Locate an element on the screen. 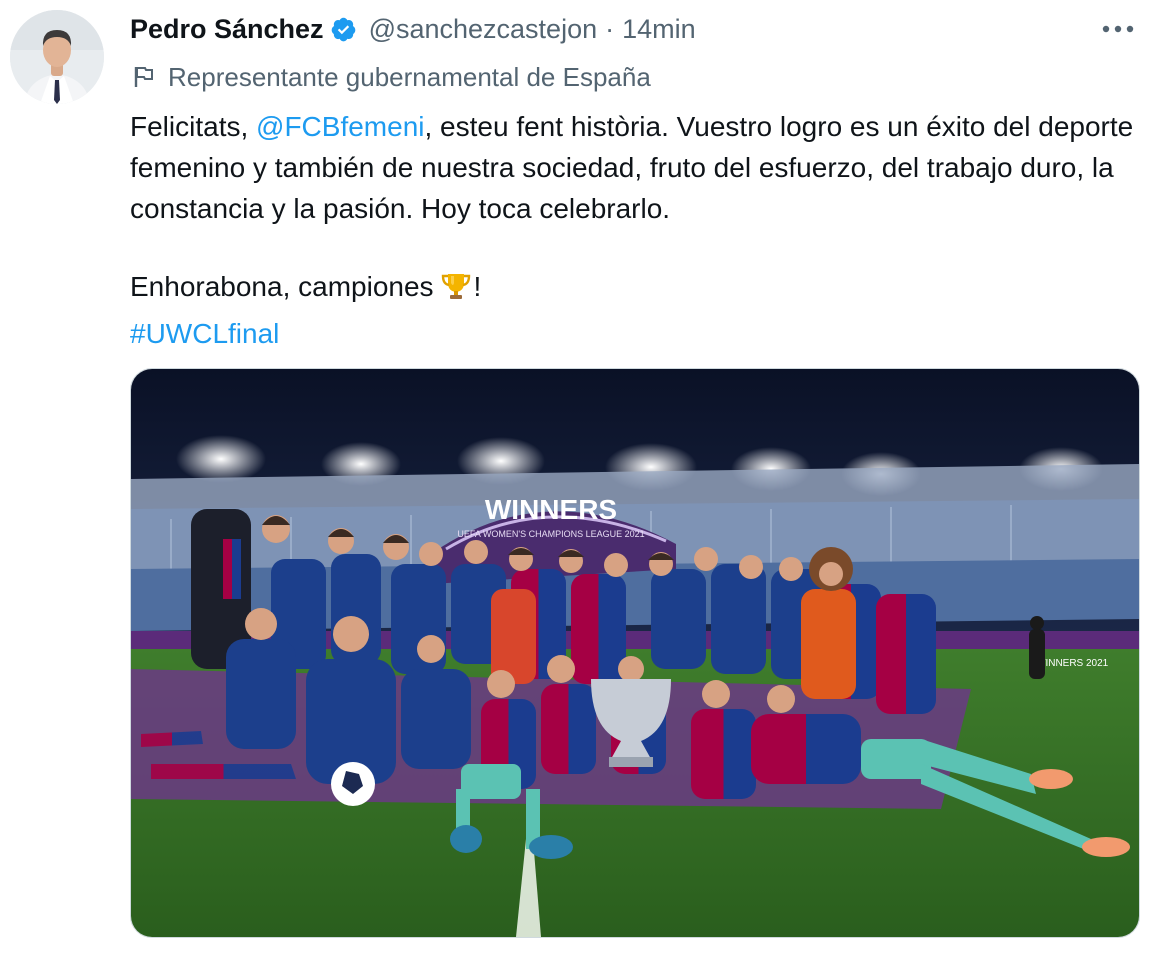 This screenshot has width=1160, height=954. tweet-text-part1: Felicitats, is located at coordinates (193, 126).